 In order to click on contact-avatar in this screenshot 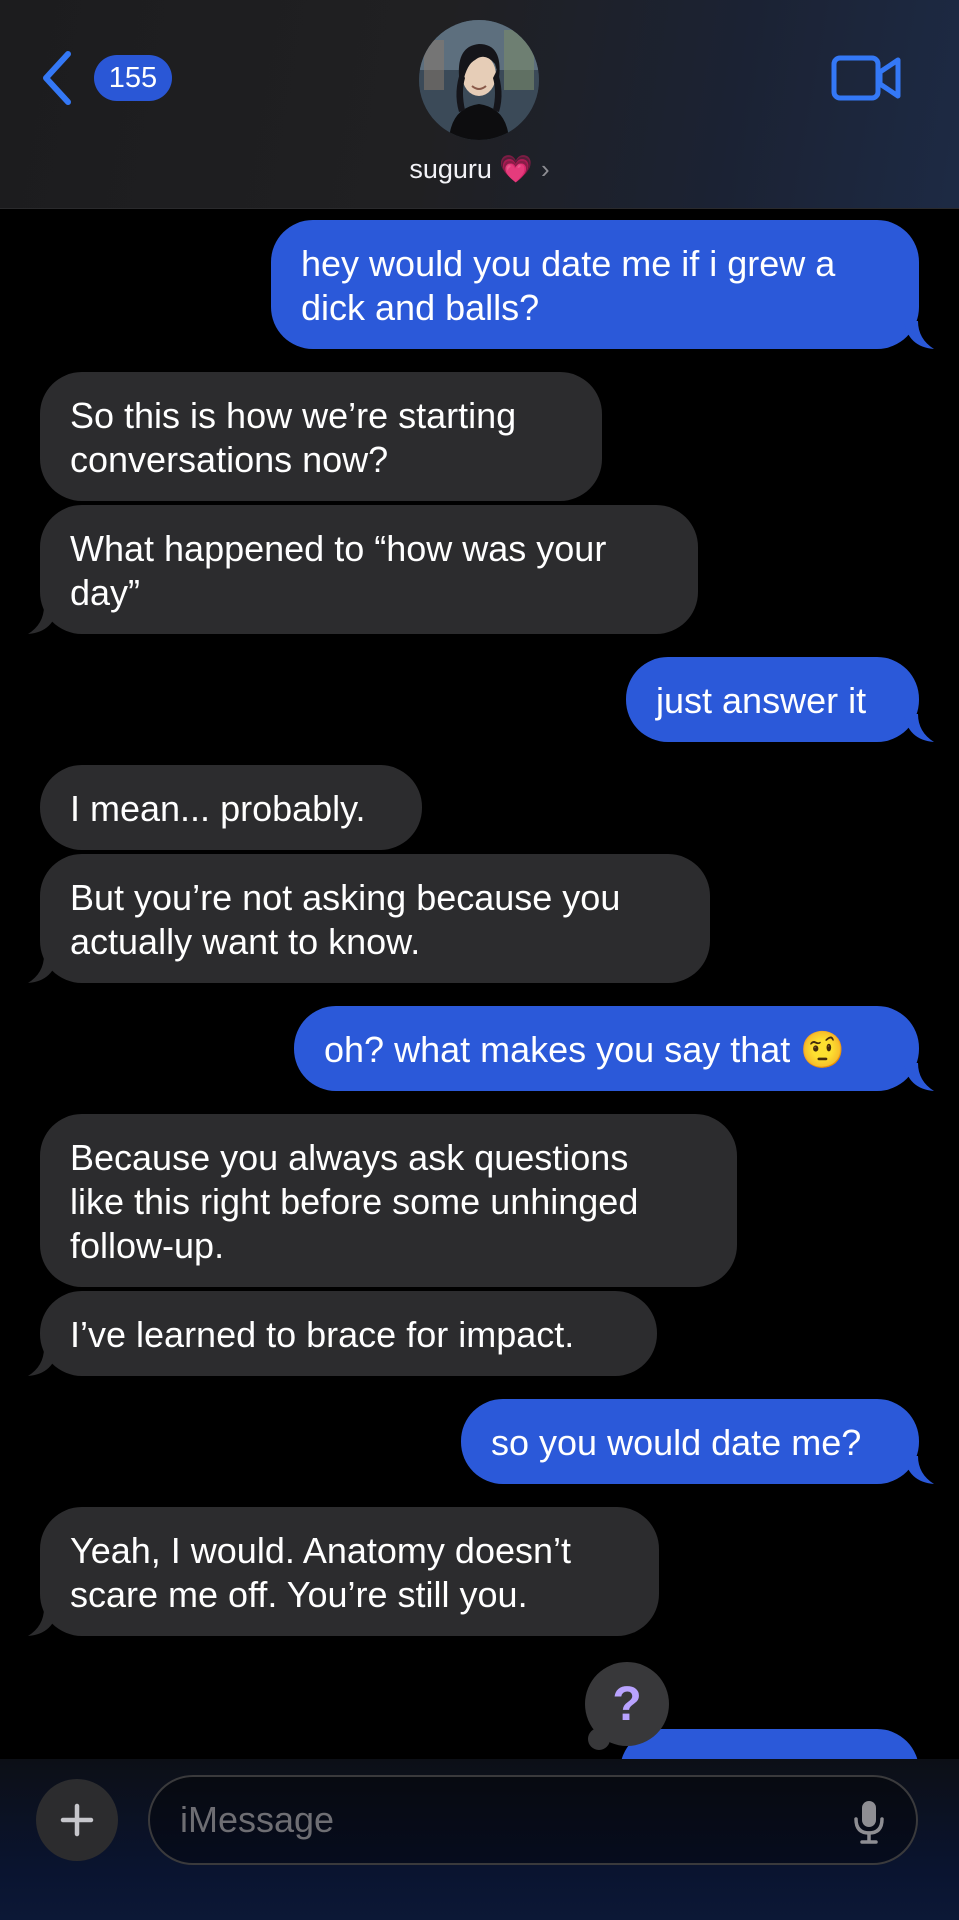, I will do `click(479, 80)`.